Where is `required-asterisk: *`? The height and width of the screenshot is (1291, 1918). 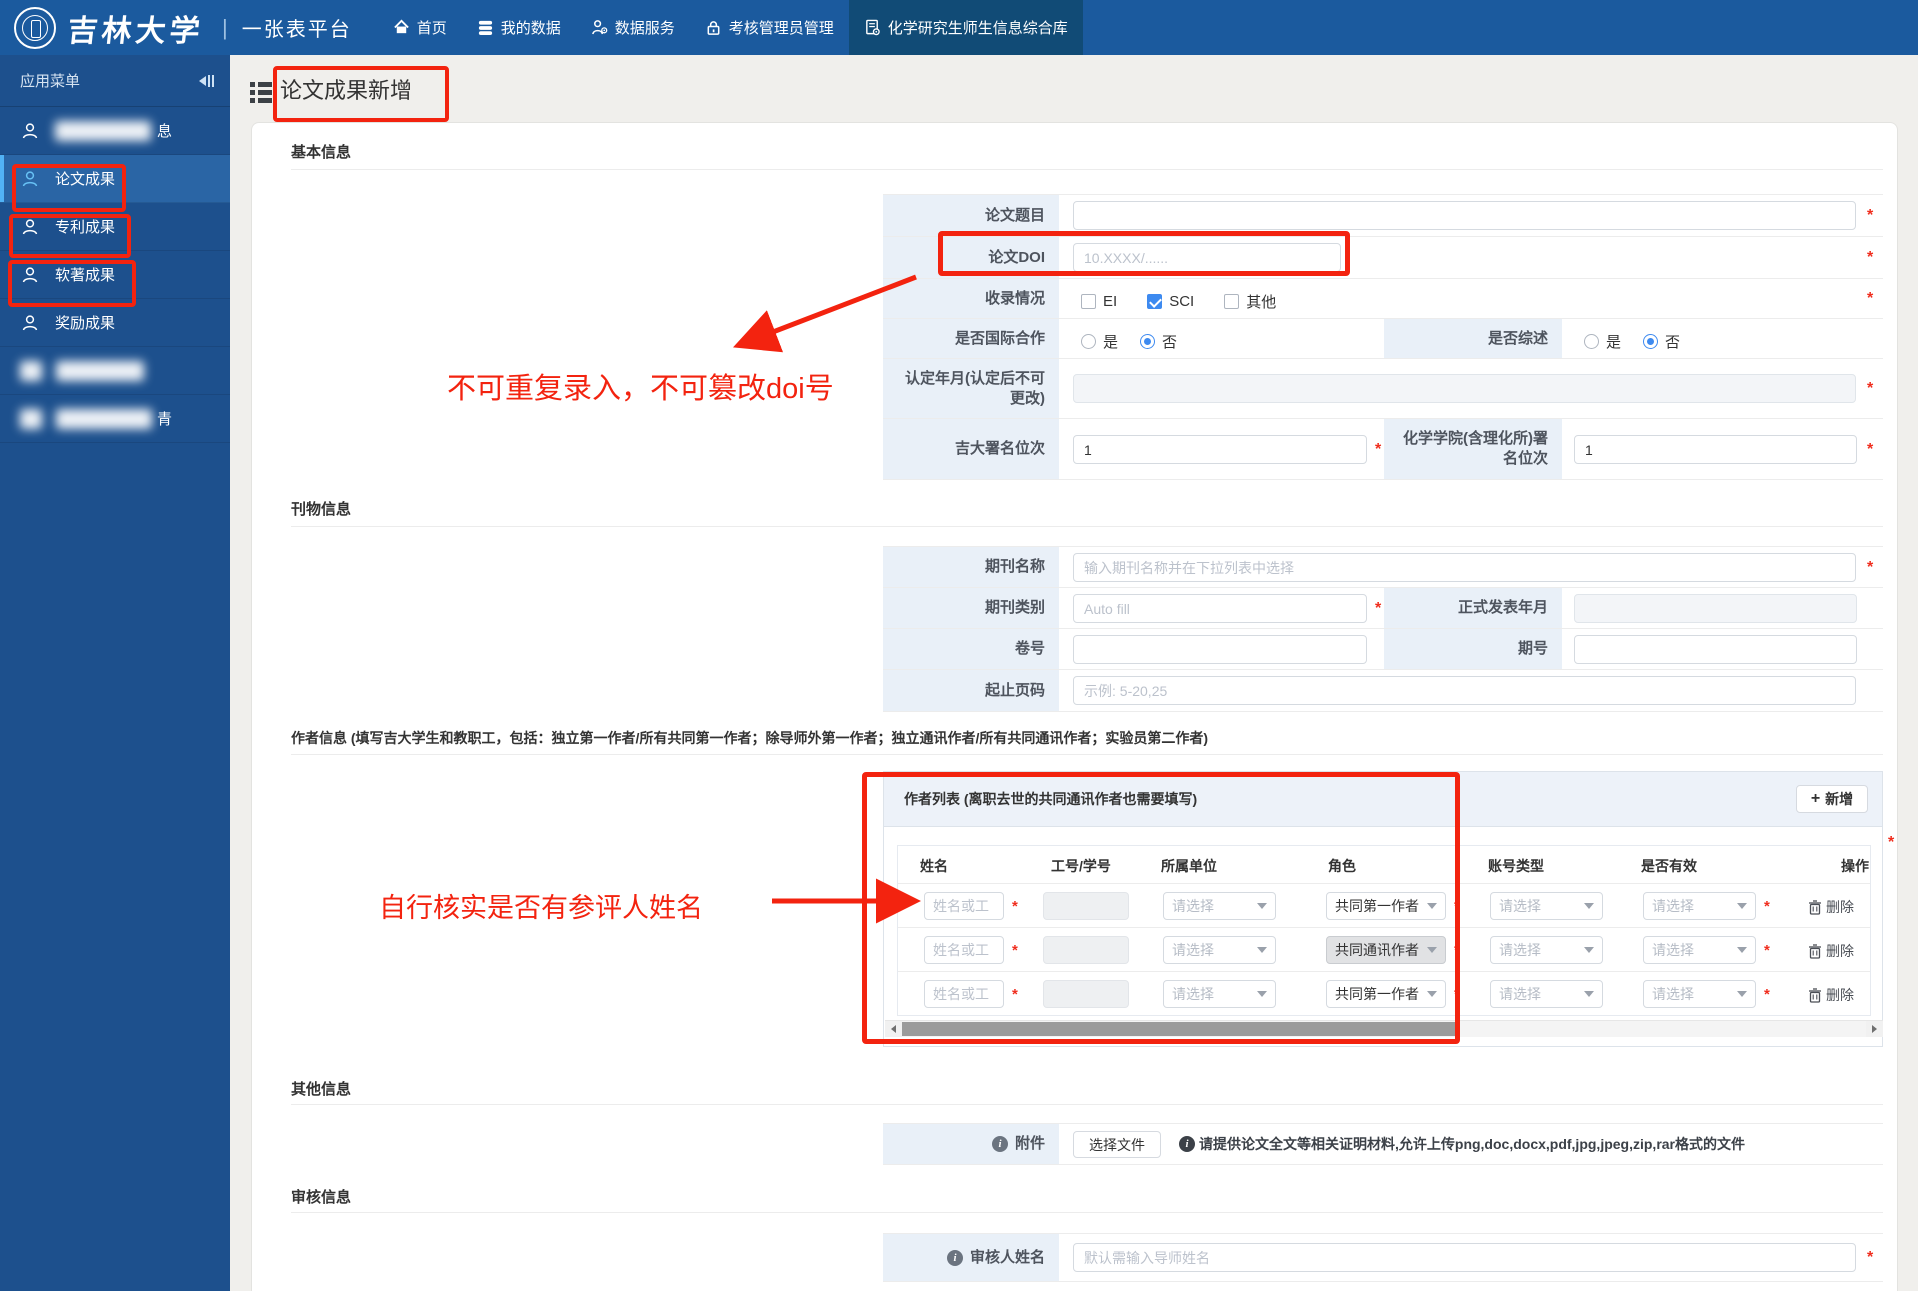
required-asterisk: * is located at coordinates (1378, 608).